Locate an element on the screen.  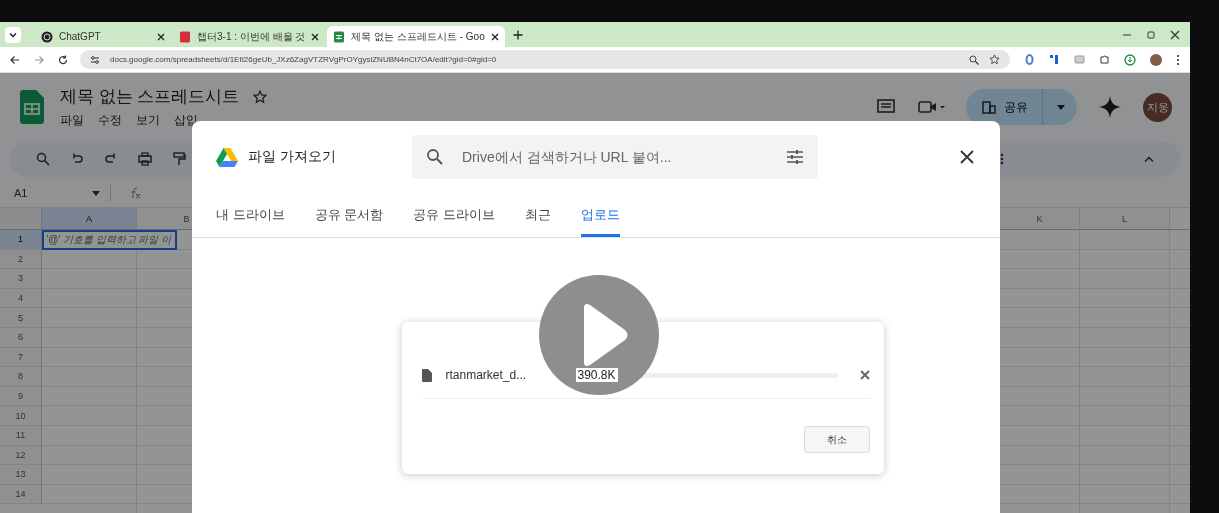
name-box: A1 is located at coordinates (44, 193).